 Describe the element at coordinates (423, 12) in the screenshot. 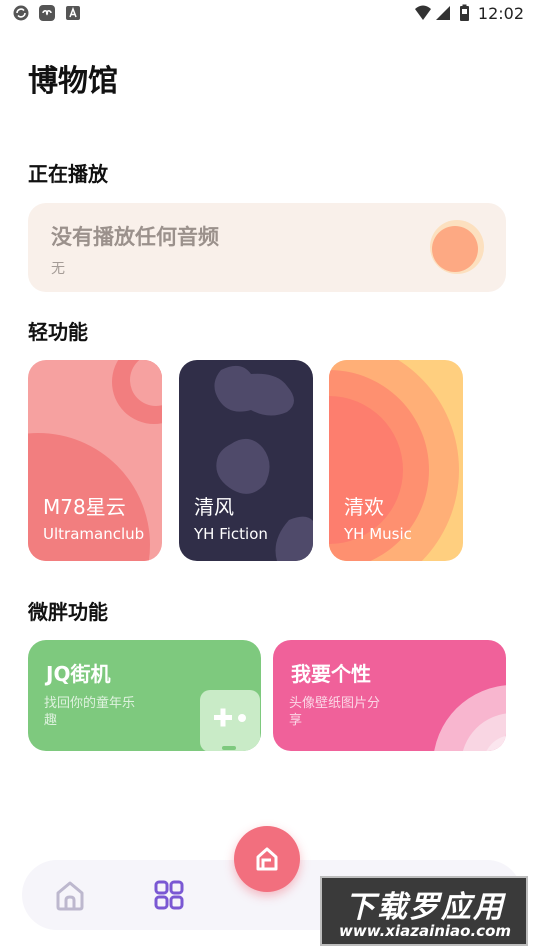

I see `wifi-icon` at that location.